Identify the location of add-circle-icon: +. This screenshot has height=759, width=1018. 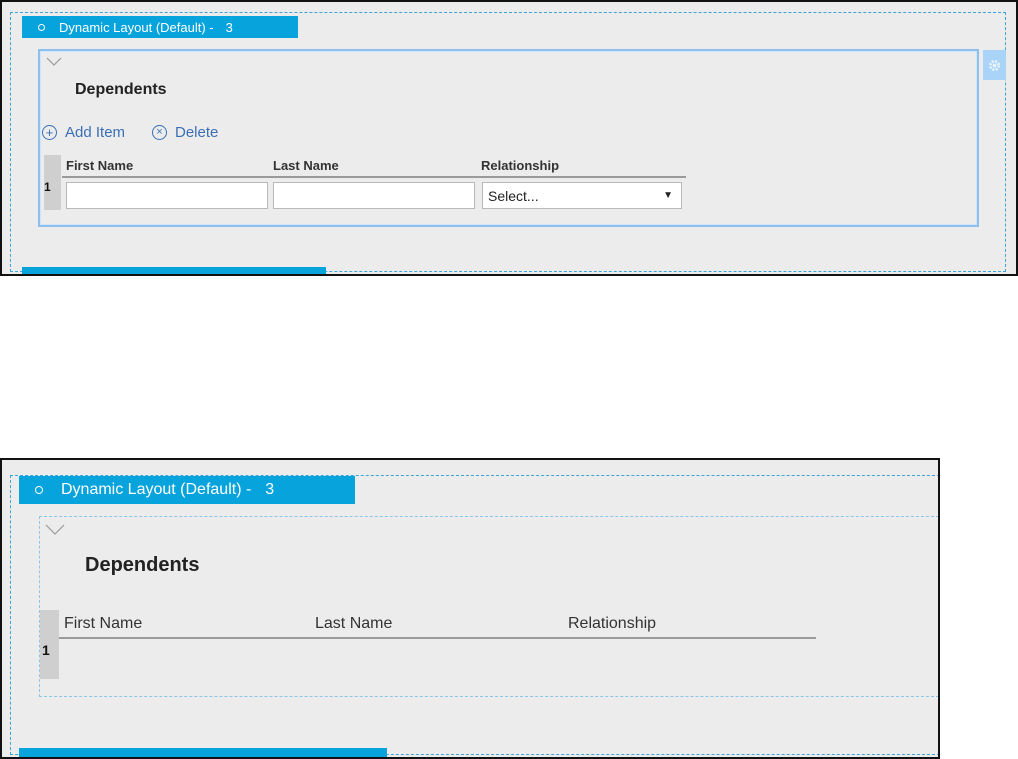
(49, 132).